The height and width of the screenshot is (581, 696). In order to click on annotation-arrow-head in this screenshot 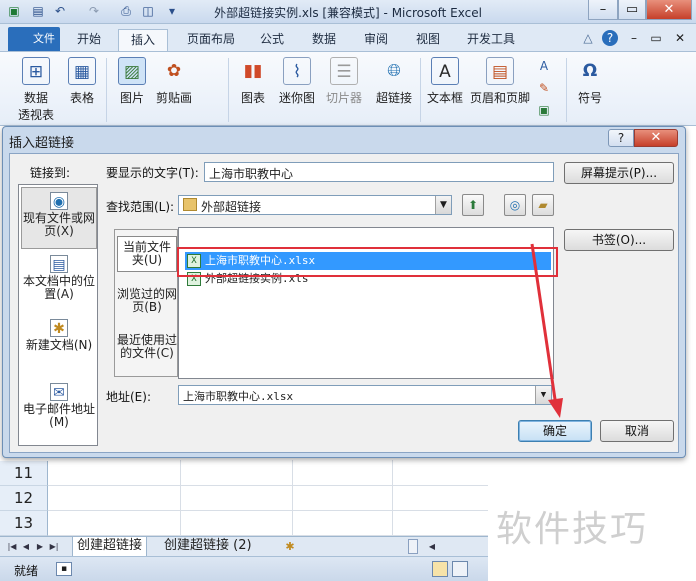, I will do `click(555, 408)`.